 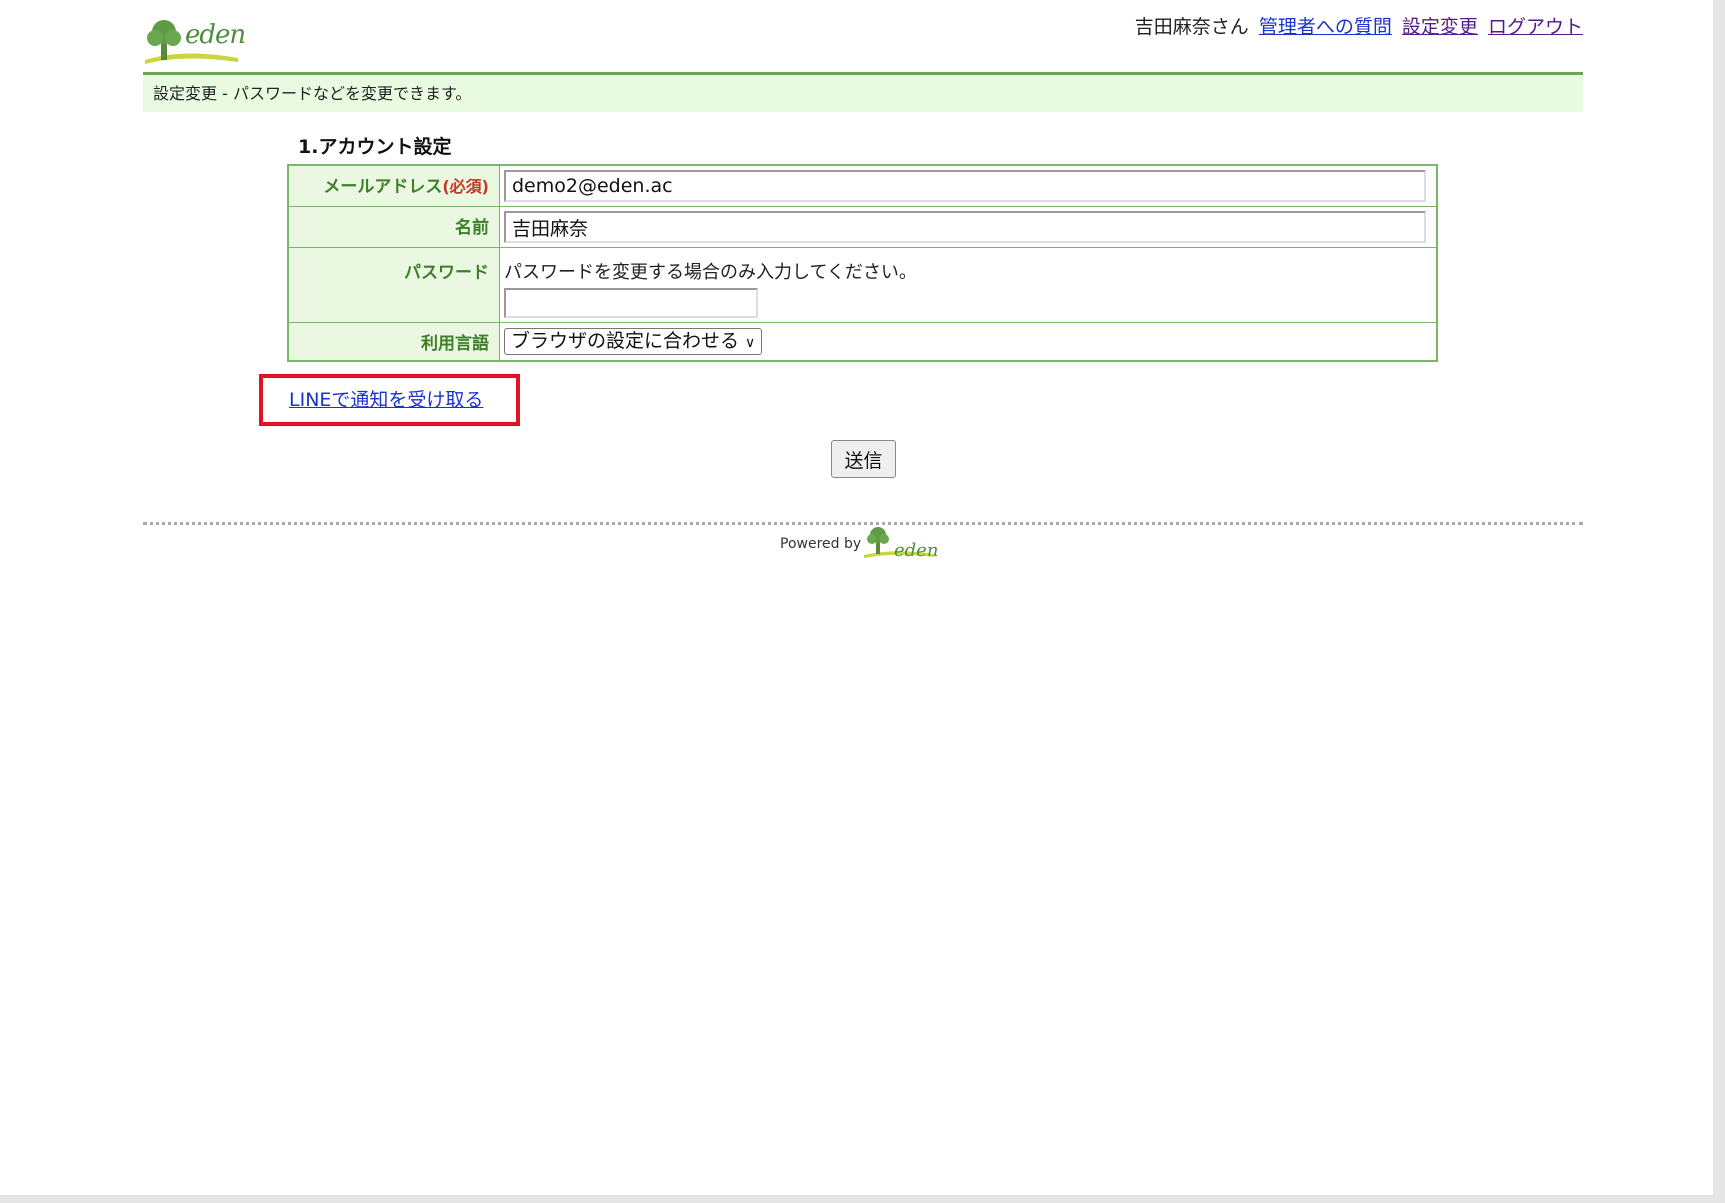 What do you see at coordinates (375, 147) in the screenshot?
I see `section-title: 1.アカウント設定` at bounding box center [375, 147].